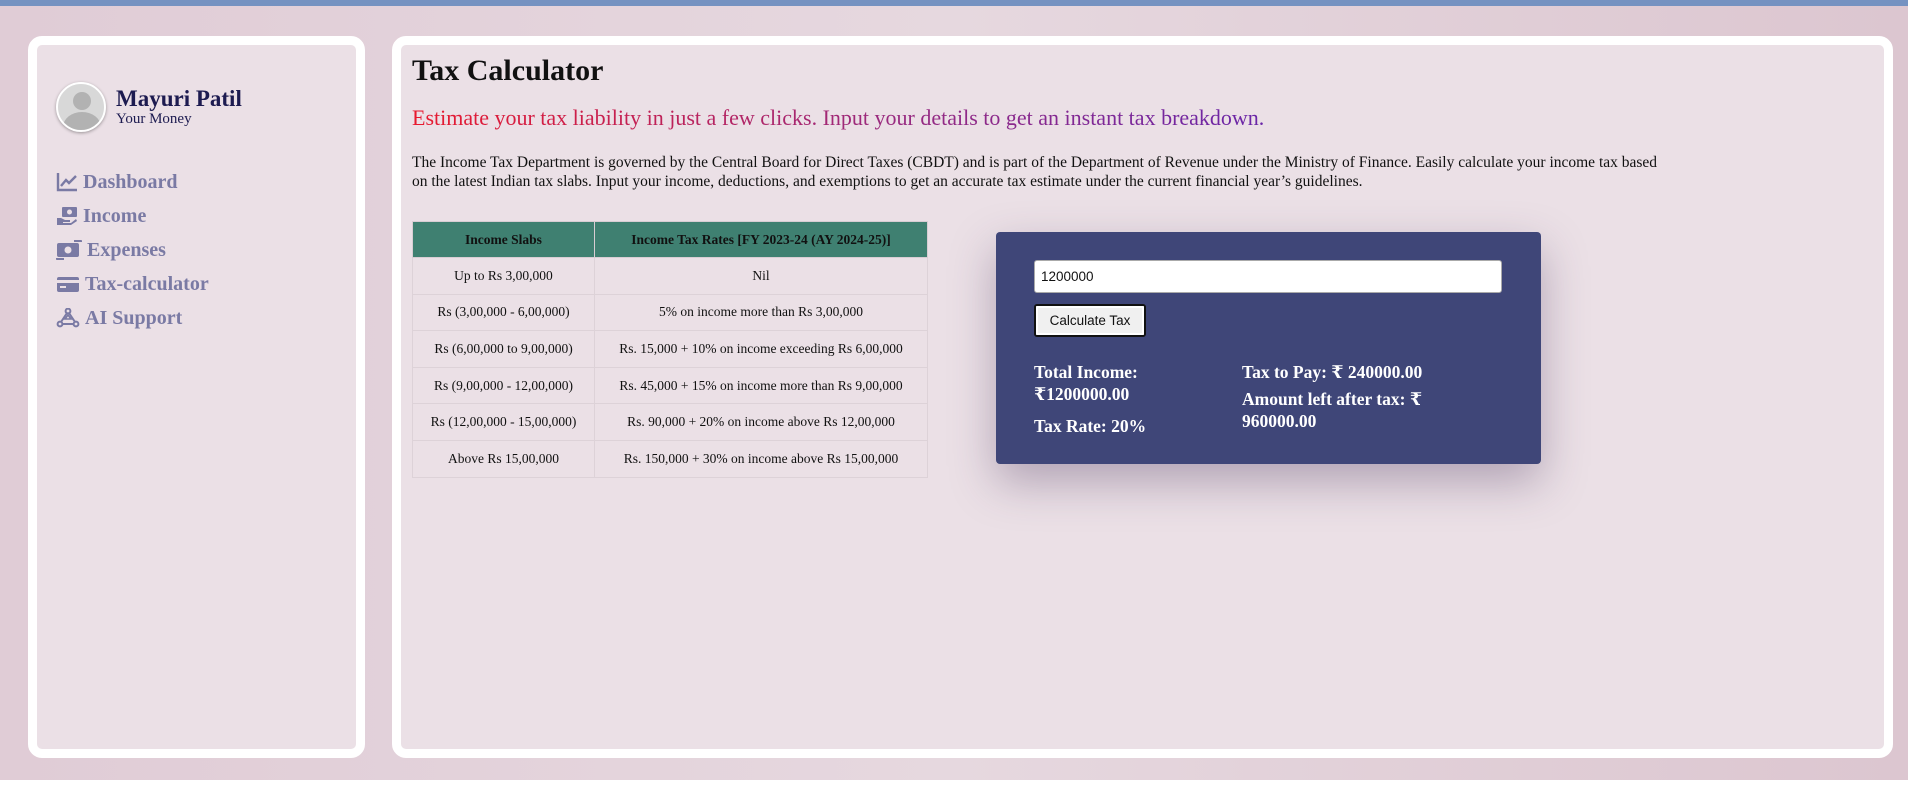 This screenshot has height=785, width=1908. Describe the element at coordinates (508, 70) in the screenshot. I see `page-title: Tax Calculator` at that location.